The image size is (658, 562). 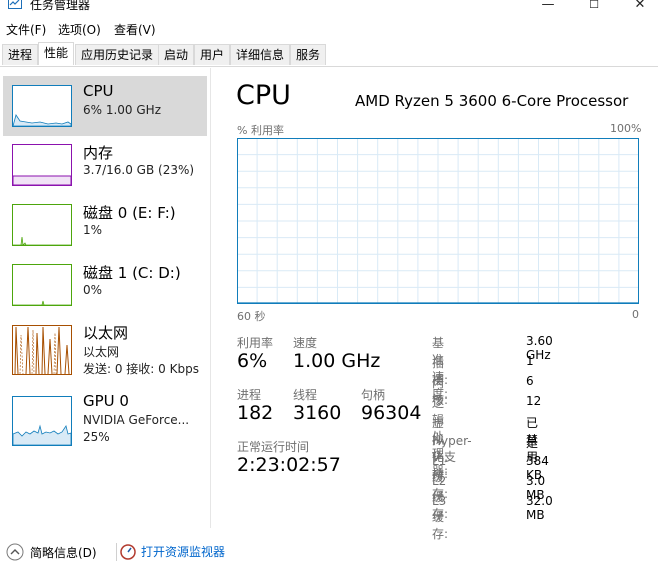 What do you see at coordinates (15, 4) in the screenshot?
I see `task-manager-icon` at bounding box center [15, 4].